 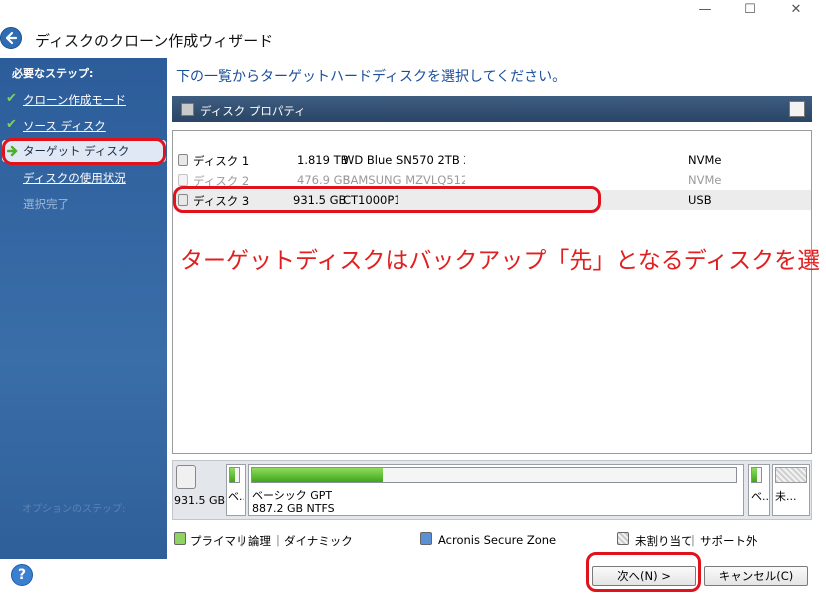 What do you see at coordinates (664, 541) in the screenshot?
I see `legend-unallocated: 未割り当て` at bounding box center [664, 541].